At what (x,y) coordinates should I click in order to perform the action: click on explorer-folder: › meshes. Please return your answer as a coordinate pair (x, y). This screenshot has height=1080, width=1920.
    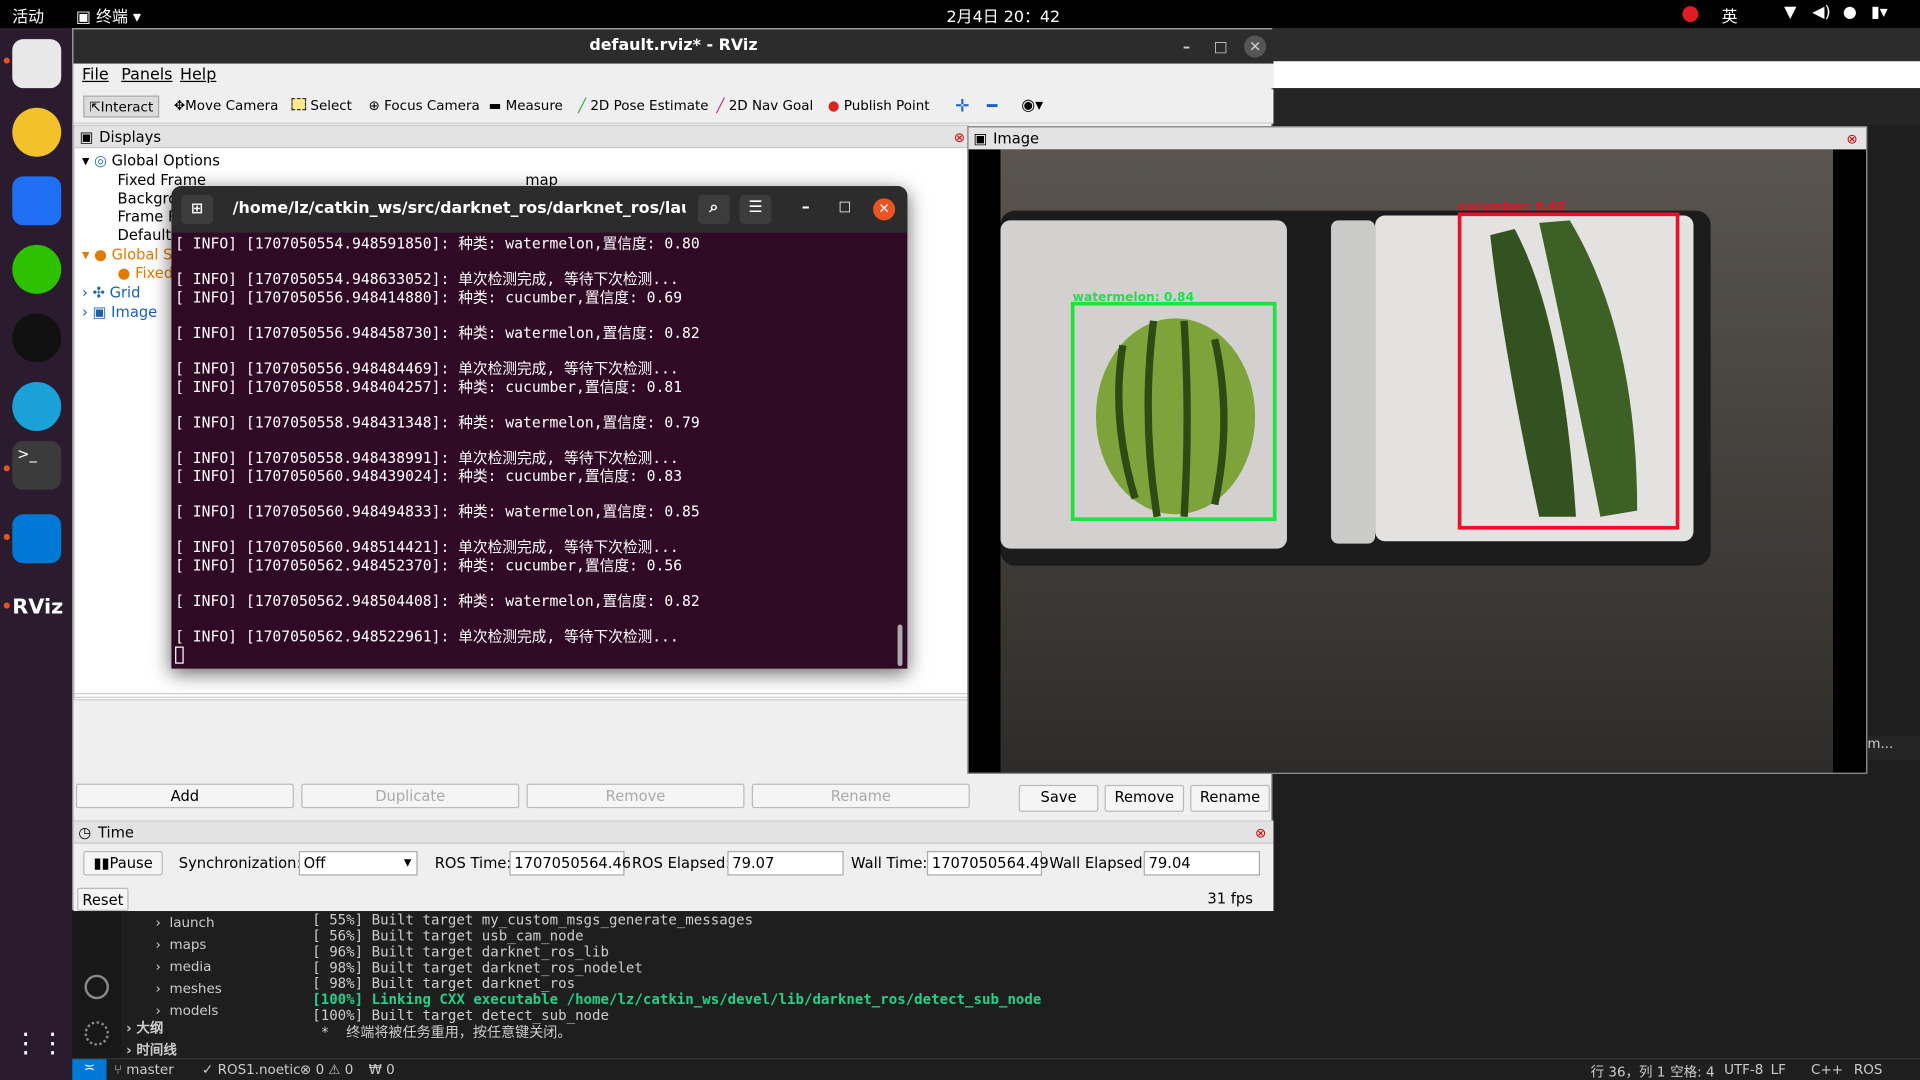
    Looking at the image, I should click on (189, 989).